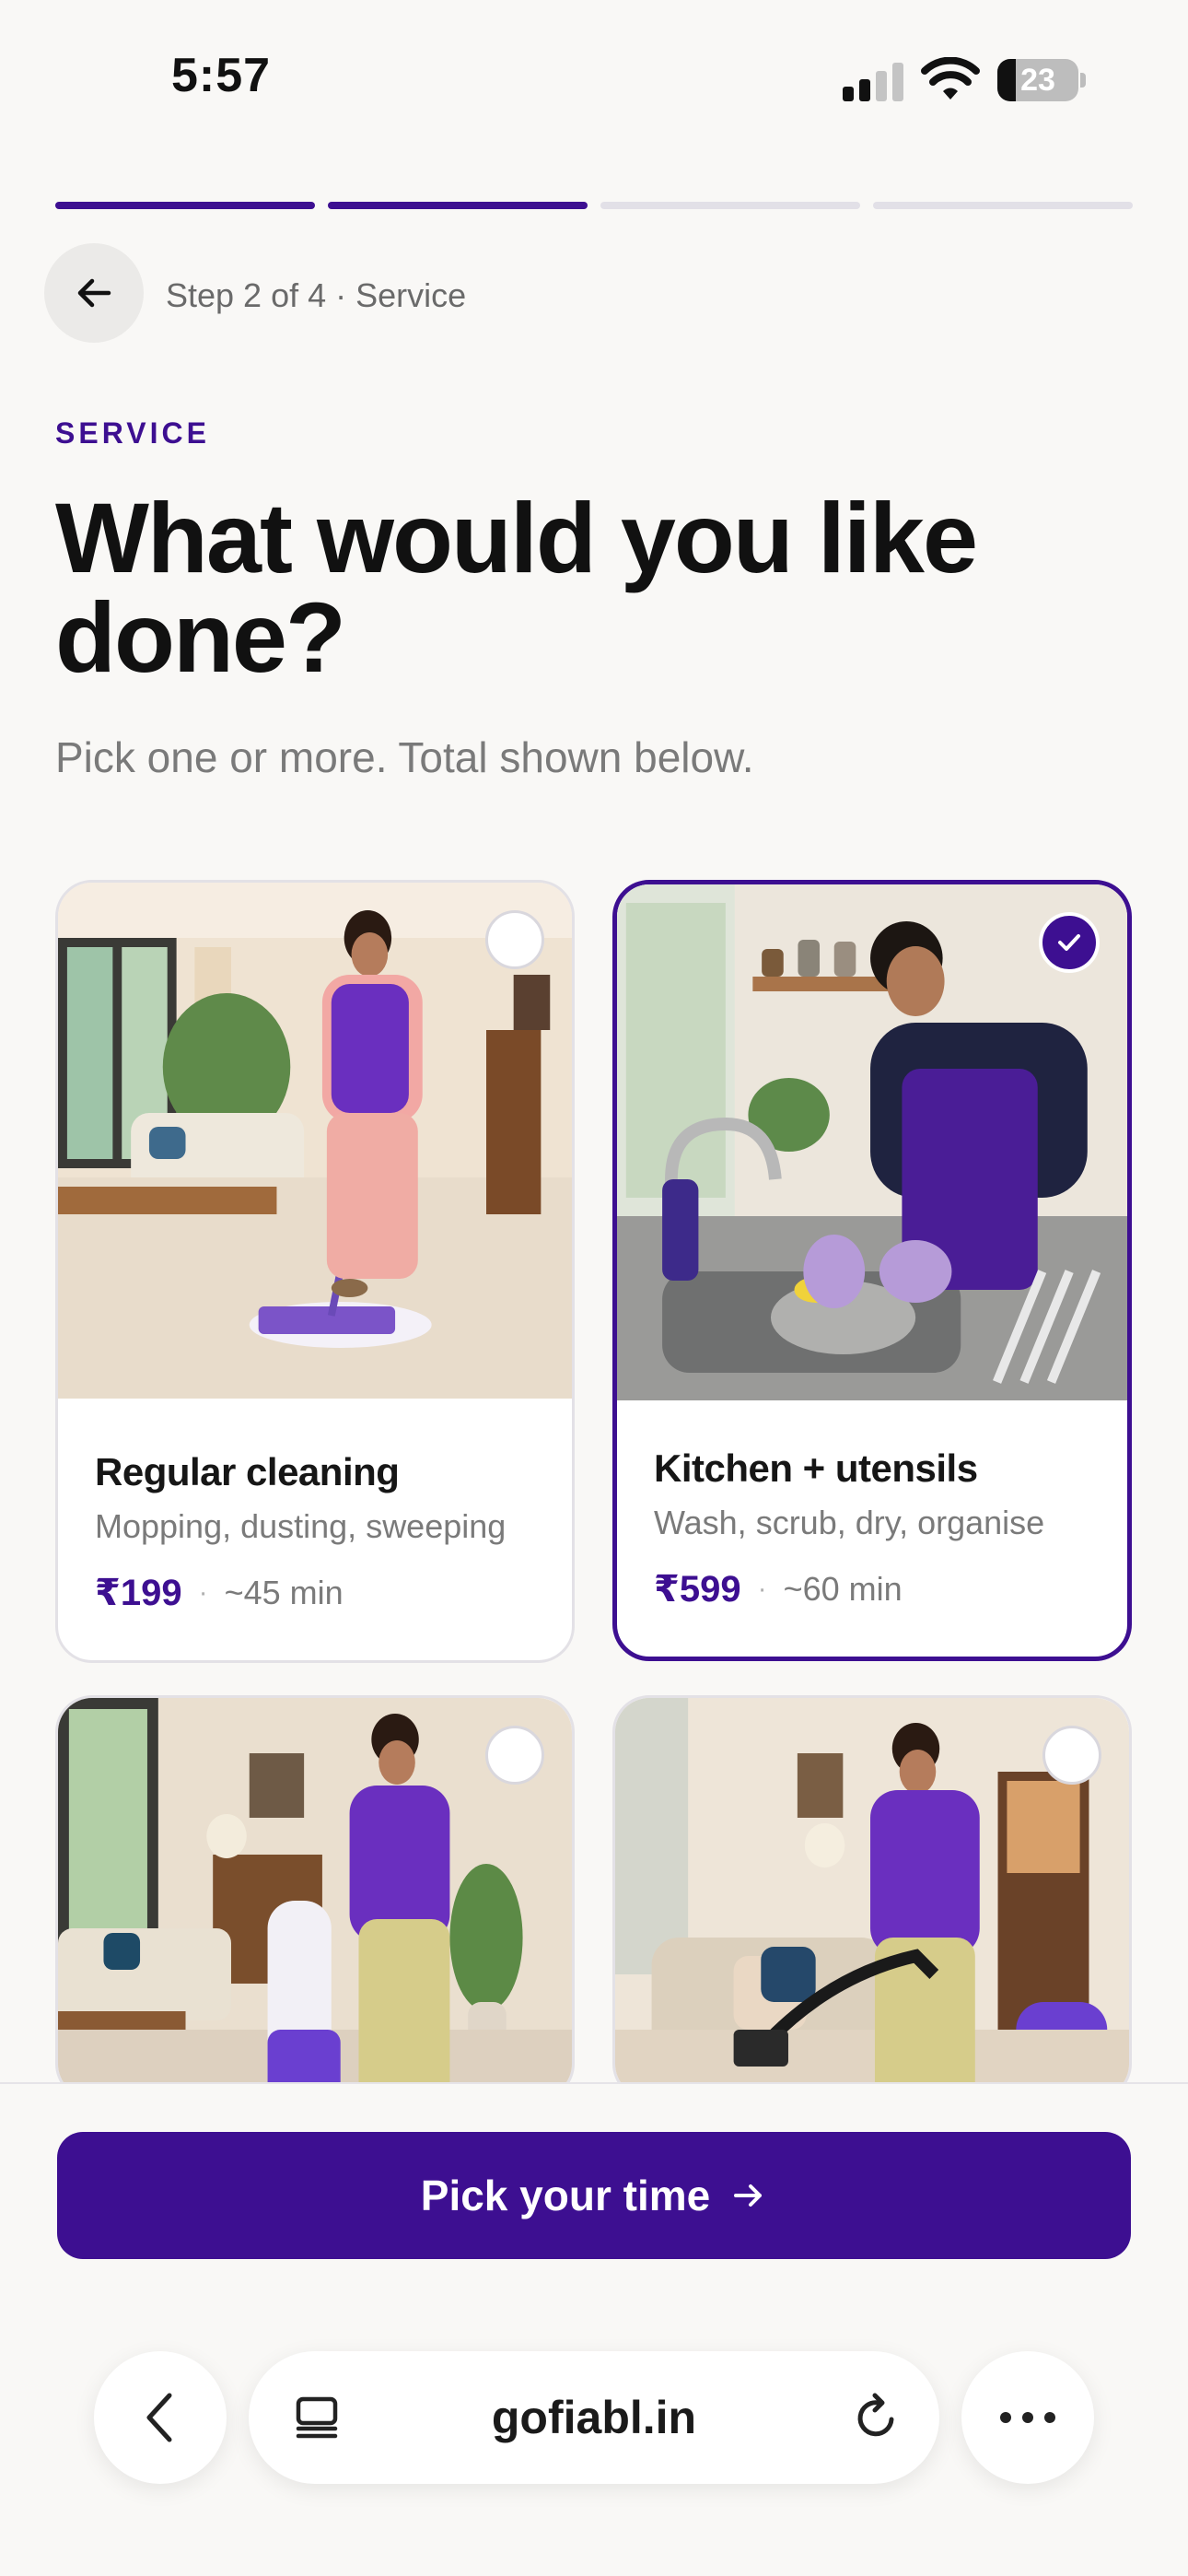  I want to click on address-bar: gofiabl.in, so click(594, 2417).